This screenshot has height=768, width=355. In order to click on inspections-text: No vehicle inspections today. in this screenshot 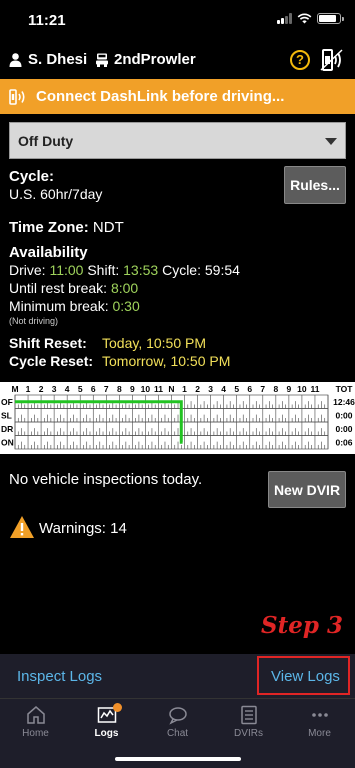, I will do `click(106, 479)`.